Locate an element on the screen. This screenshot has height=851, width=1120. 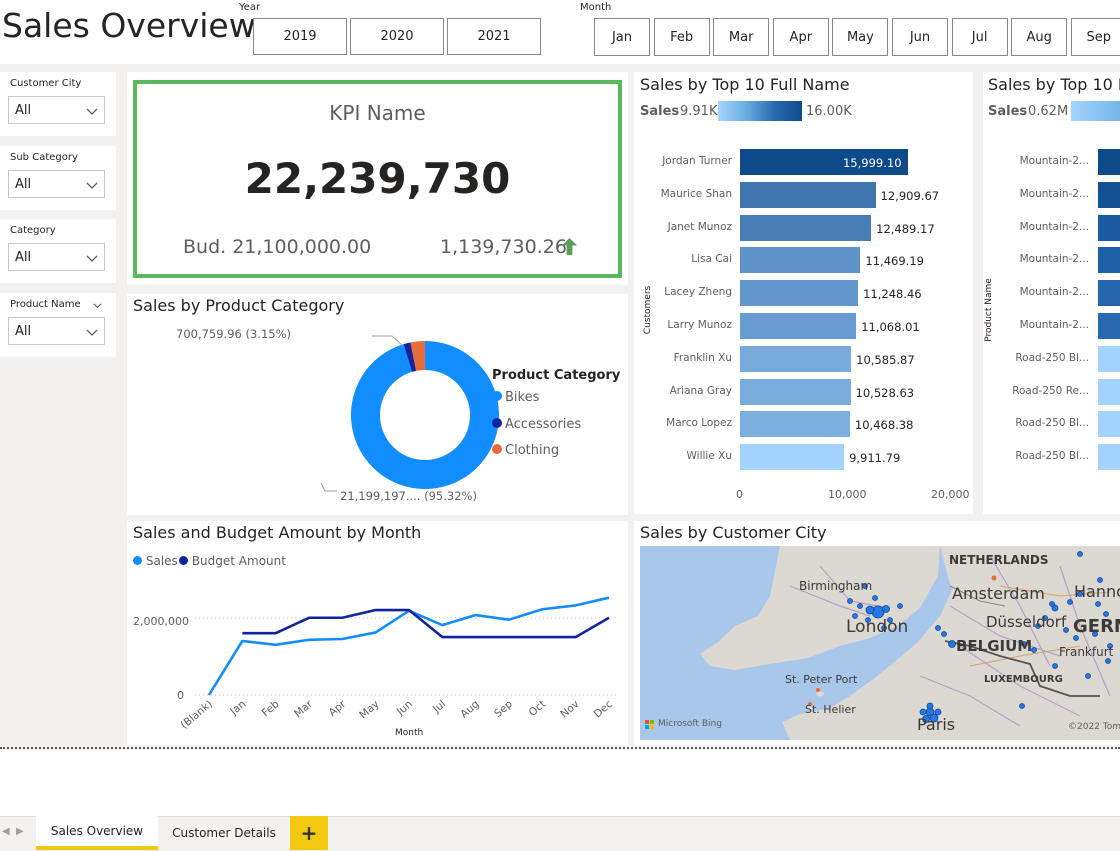
category-slicer: Category All is located at coordinates (58, 251).